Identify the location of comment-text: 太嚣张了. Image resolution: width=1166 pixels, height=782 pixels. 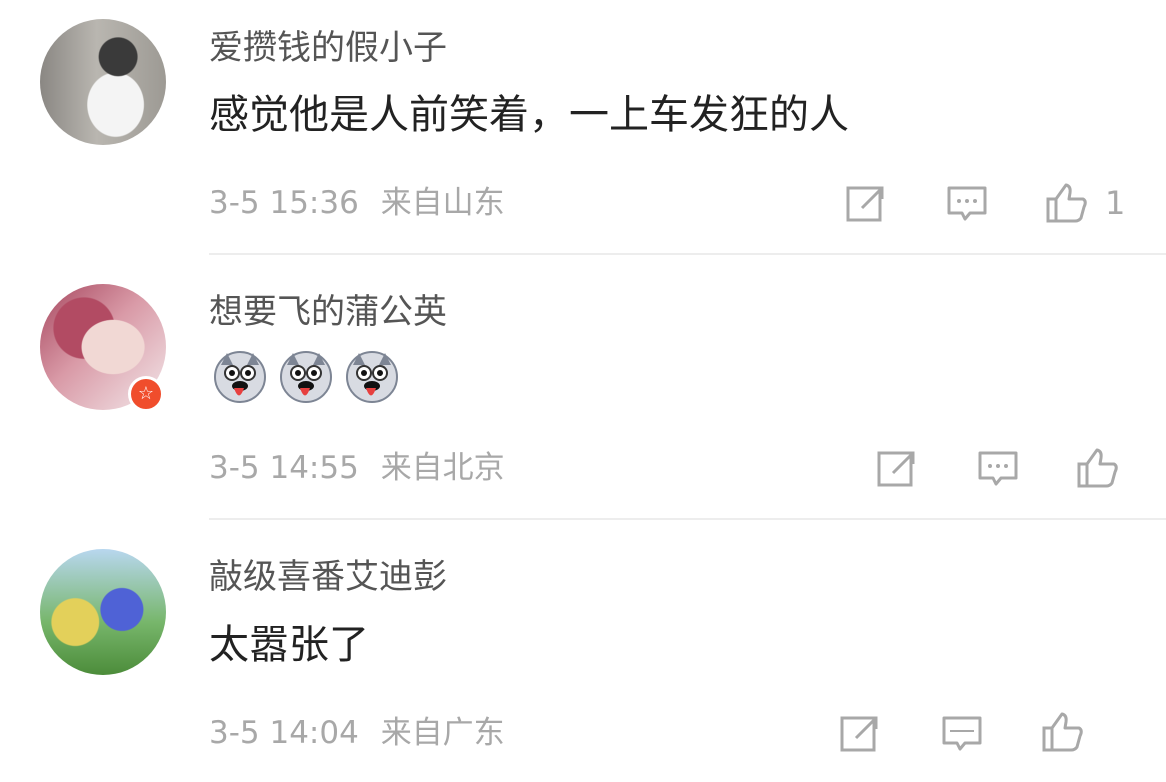
(289, 645).